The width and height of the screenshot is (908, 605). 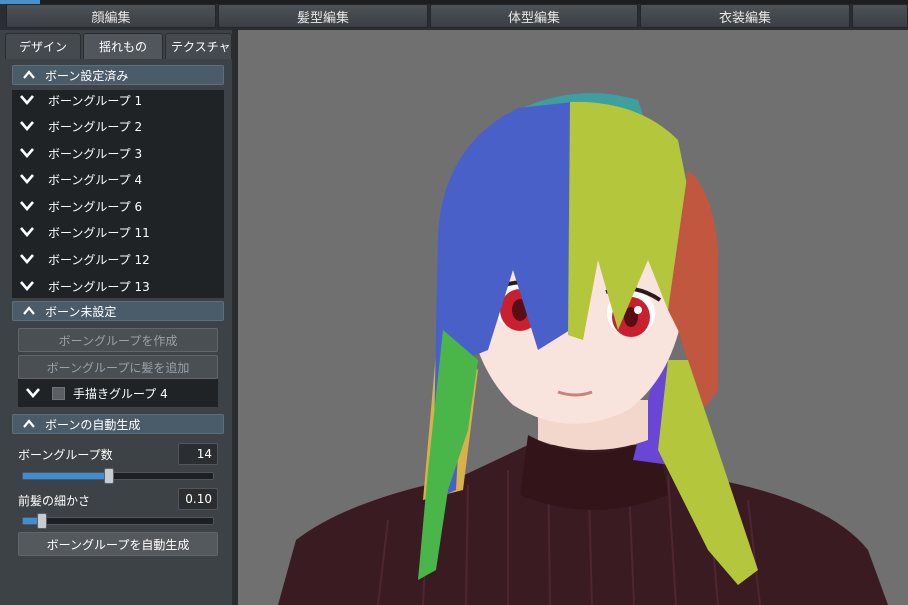 I want to click on list-item: ボーングループ 2, so click(x=118, y=126).